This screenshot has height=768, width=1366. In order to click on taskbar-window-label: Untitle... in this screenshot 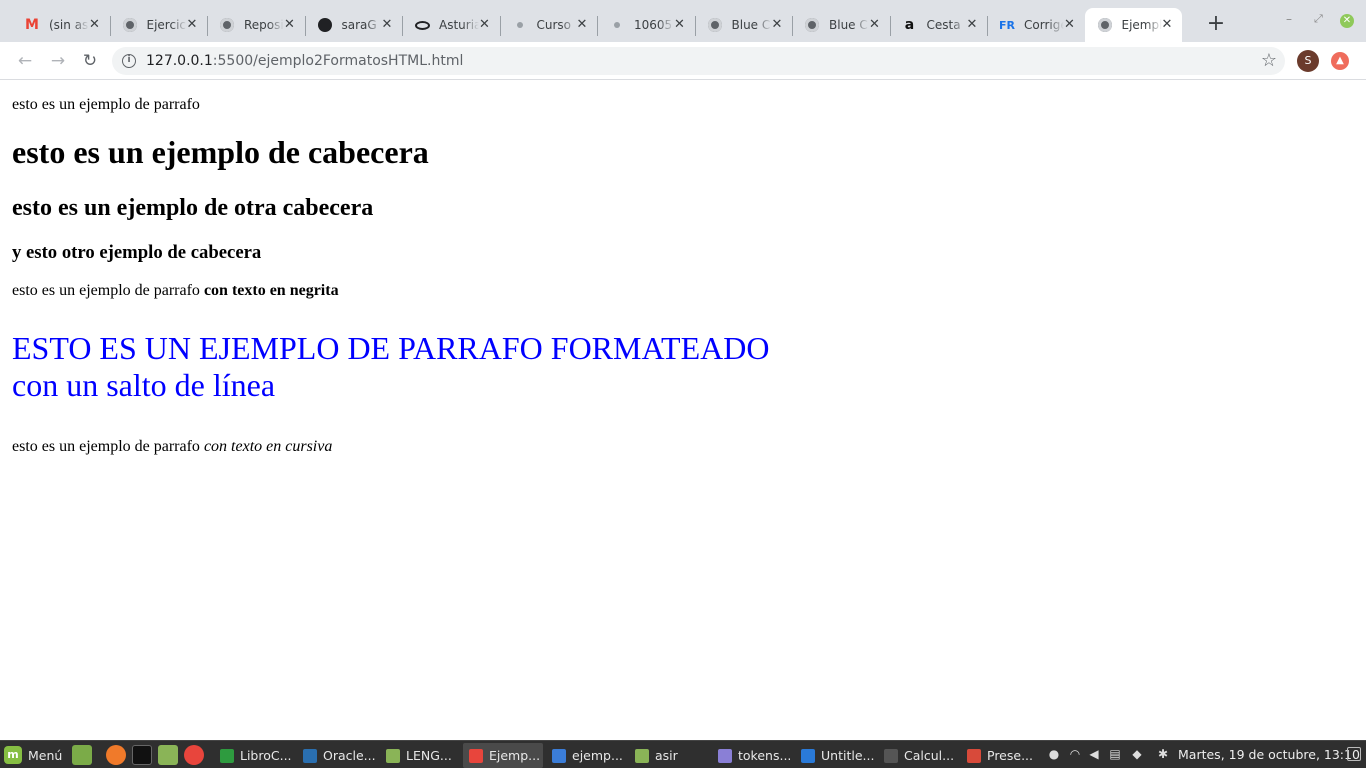, I will do `click(848, 755)`.